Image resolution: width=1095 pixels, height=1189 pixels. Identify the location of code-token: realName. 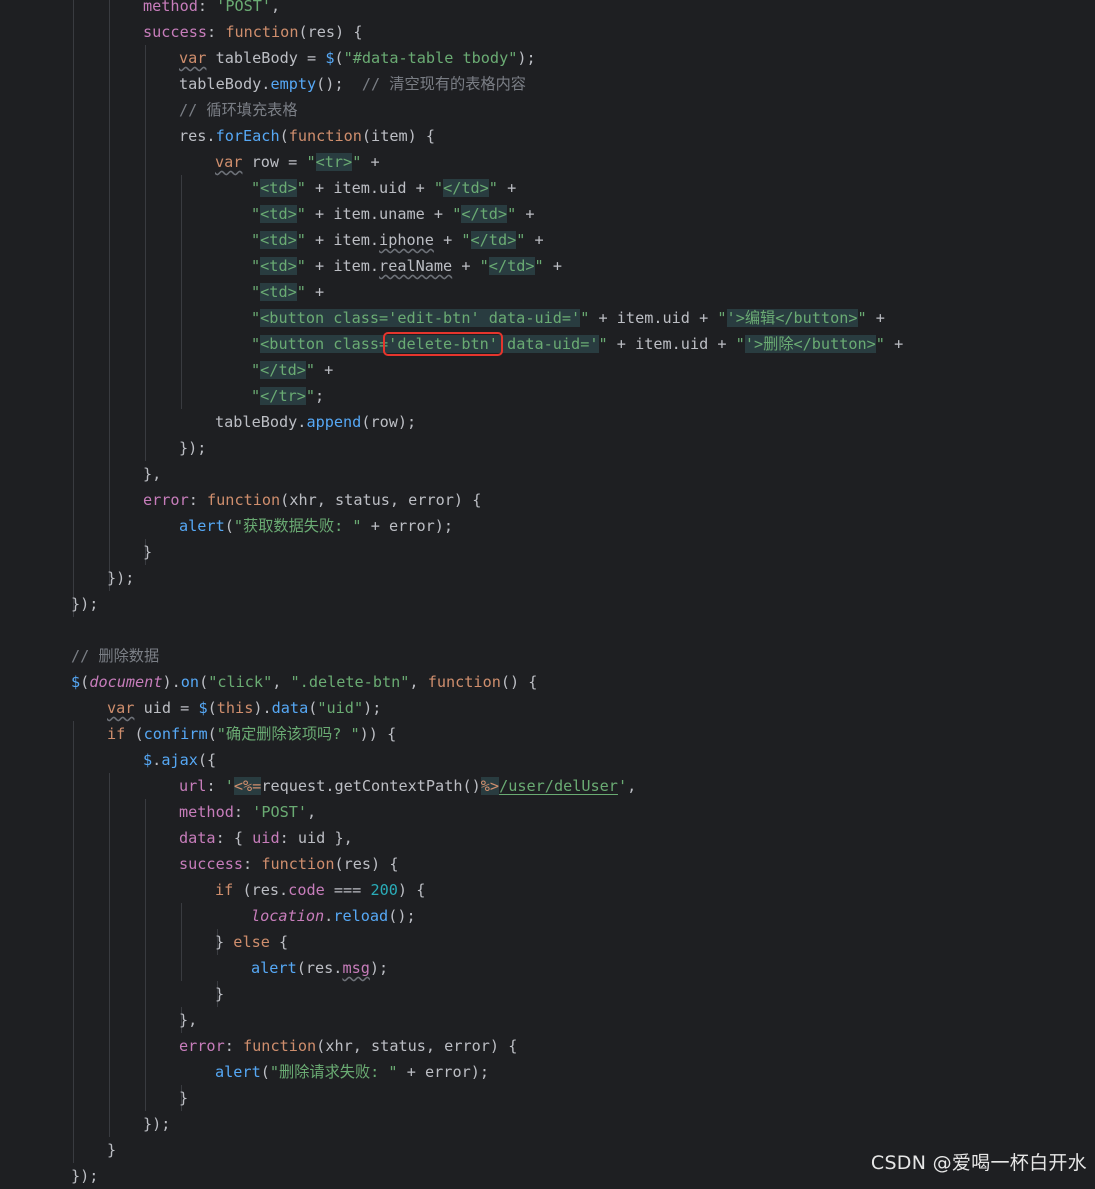
(416, 266).